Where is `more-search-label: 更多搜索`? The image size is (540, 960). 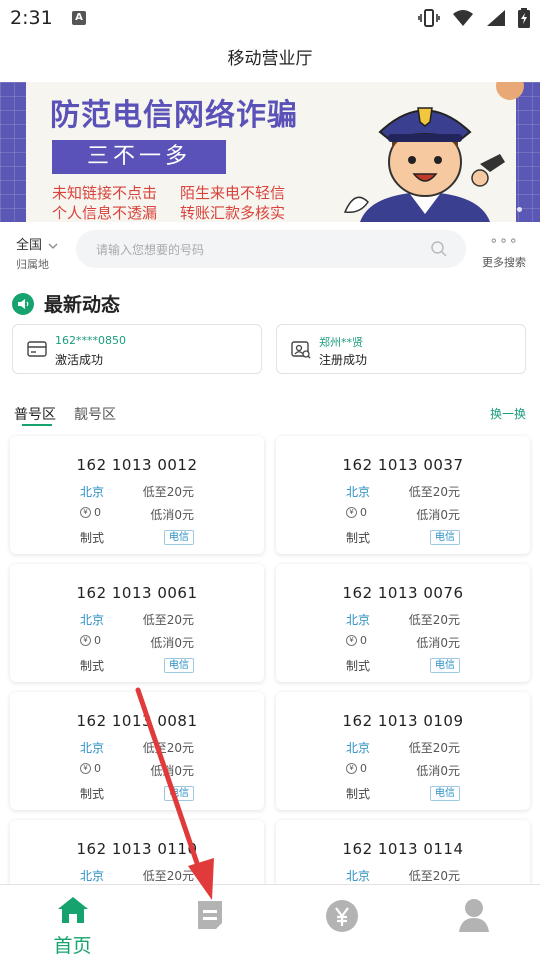 more-search-label: 更多搜索 is located at coordinates (504, 262).